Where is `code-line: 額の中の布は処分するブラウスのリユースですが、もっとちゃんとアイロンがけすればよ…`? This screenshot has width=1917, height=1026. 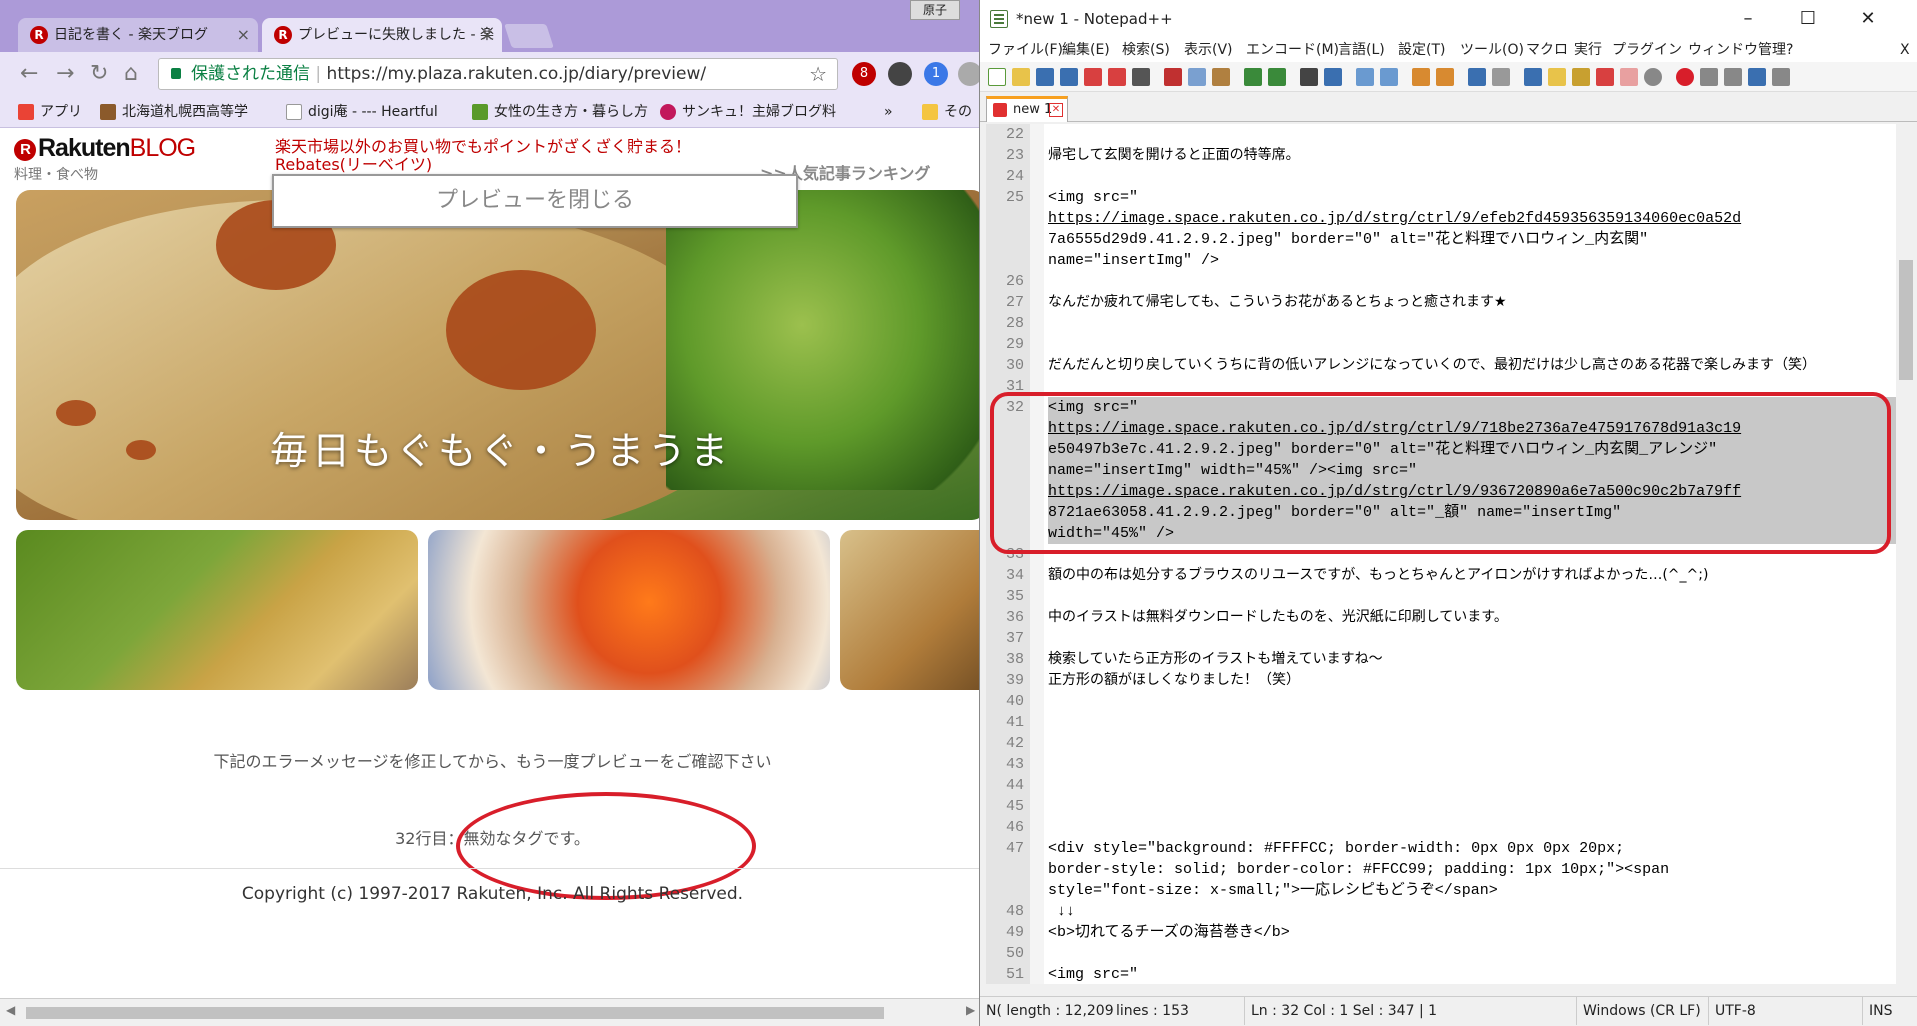 code-line: 額の中の布は処分するブラウスのリユースですが、もっとちゃんとアイロンがけすればよ… is located at coordinates (1472, 575).